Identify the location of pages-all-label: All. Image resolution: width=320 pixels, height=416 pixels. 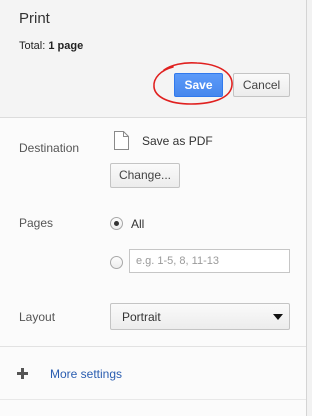
(138, 224).